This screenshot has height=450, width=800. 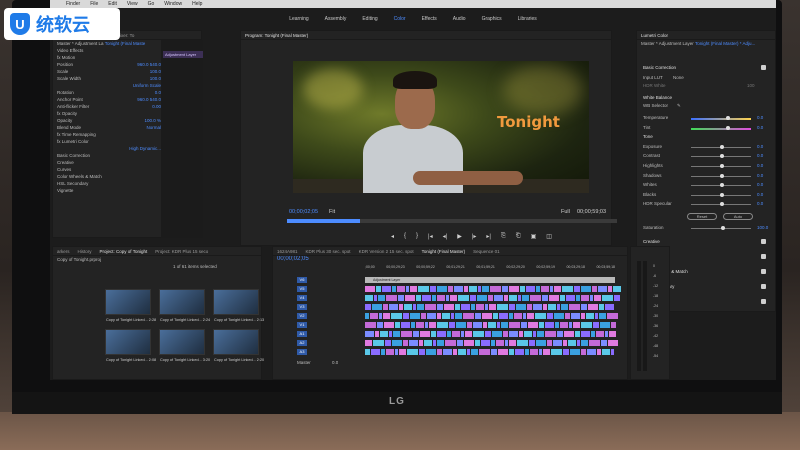 I want to click on effect-row: Curves, so click(x=109, y=169).